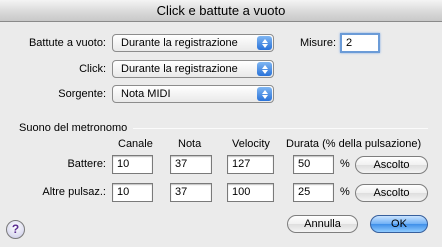  Describe the element at coordinates (250, 164) in the screenshot. I see `battere-velocity-field: 127` at that location.